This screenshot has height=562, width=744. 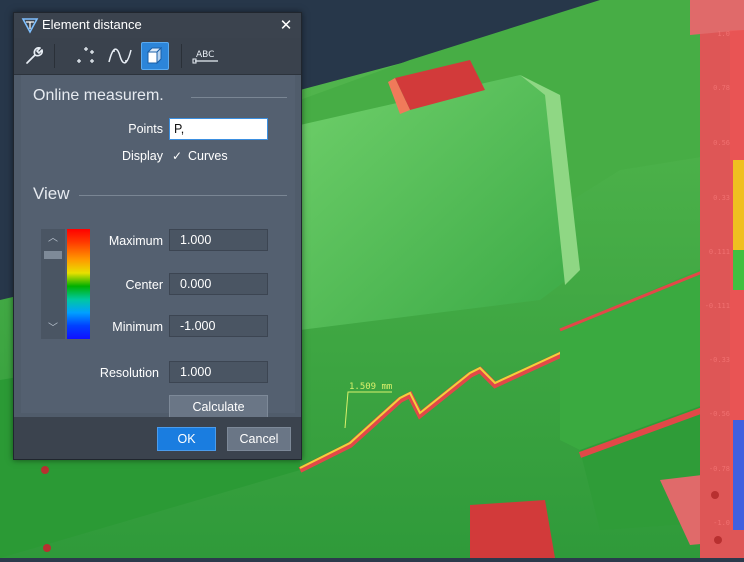 I want to click on cancel-button: Cancel, so click(x=259, y=439).